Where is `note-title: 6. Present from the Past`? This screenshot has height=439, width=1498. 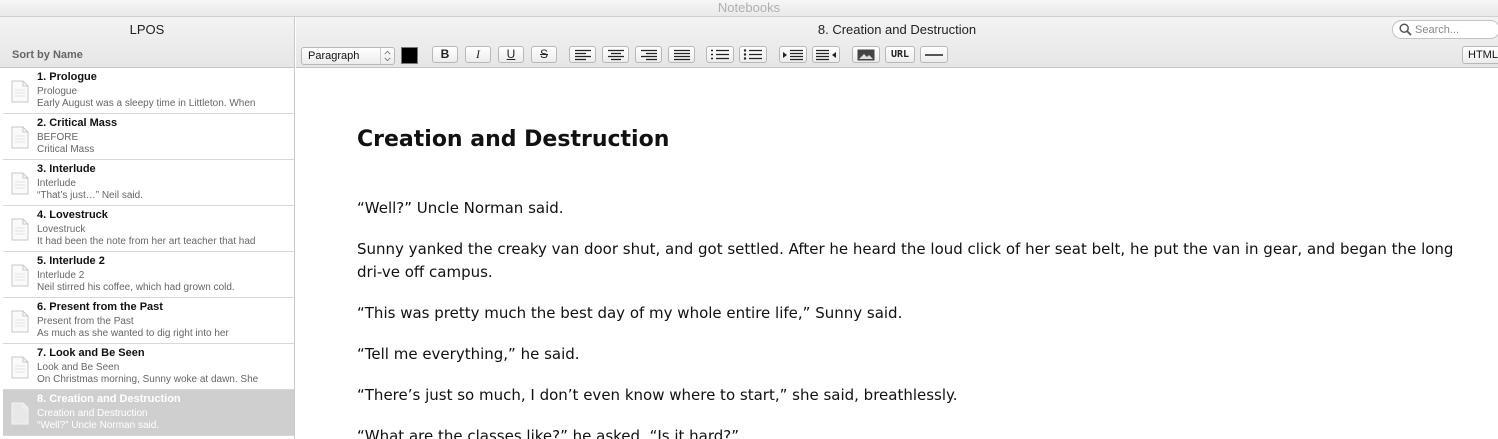 note-title: 6. Present from the Past is located at coordinates (100, 307).